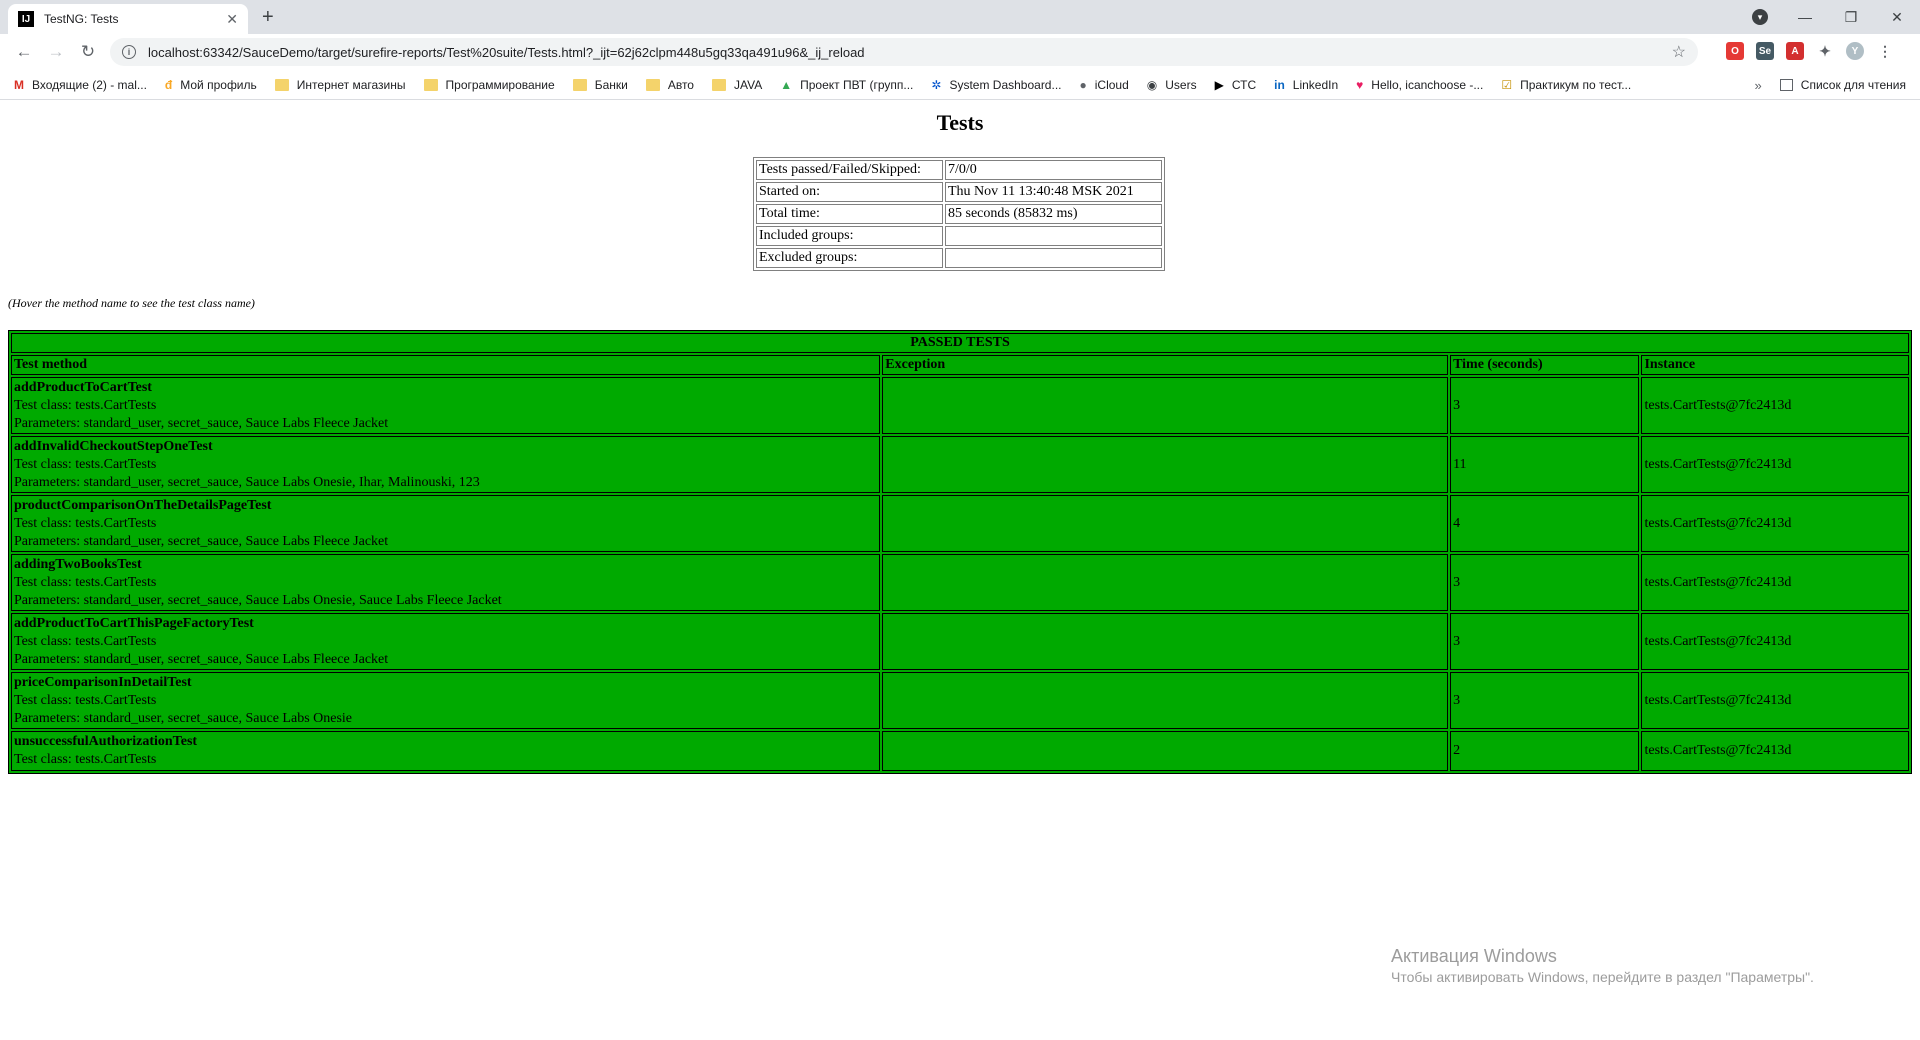  Describe the element at coordinates (211, 85) in the screenshot. I see `bookmark-item: đ Мой профиль` at that location.